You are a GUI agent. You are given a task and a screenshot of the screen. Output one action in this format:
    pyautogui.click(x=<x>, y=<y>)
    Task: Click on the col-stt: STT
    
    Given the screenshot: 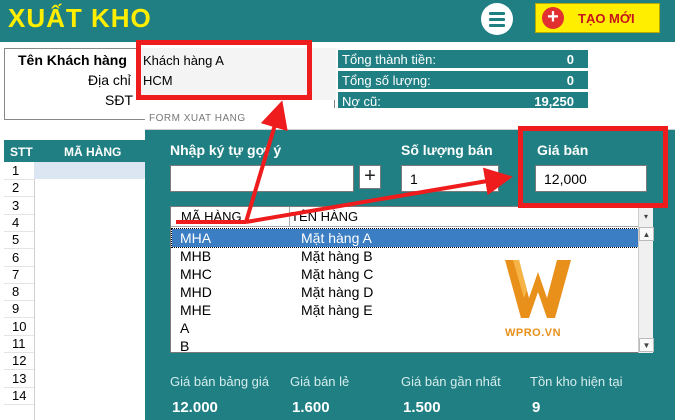 What is the action you would take?
    pyautogui.click(x=21, y=152)
    